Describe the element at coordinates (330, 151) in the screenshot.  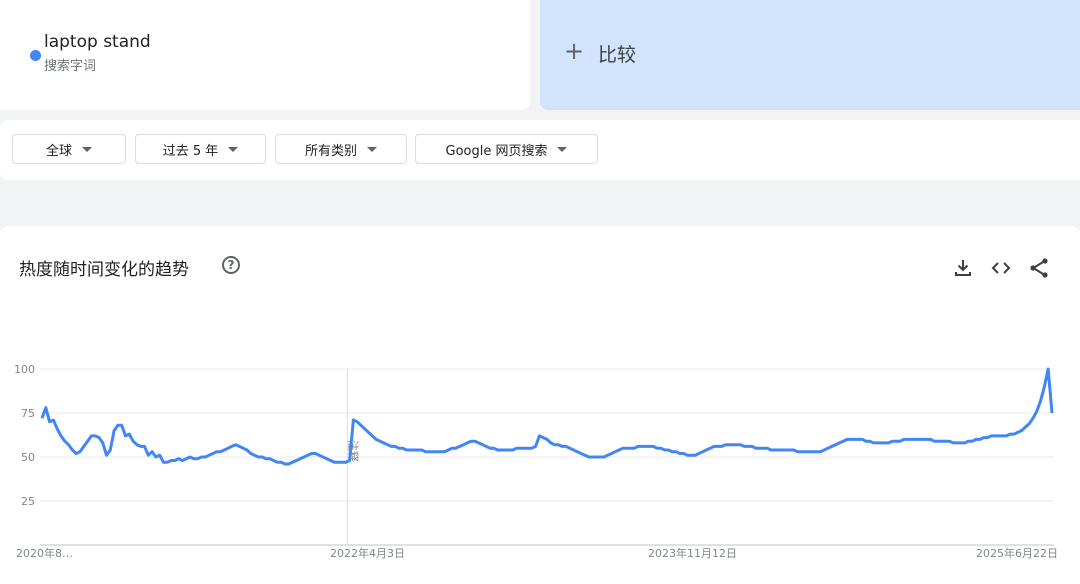
I see `category-label: 所有类别` at that location.